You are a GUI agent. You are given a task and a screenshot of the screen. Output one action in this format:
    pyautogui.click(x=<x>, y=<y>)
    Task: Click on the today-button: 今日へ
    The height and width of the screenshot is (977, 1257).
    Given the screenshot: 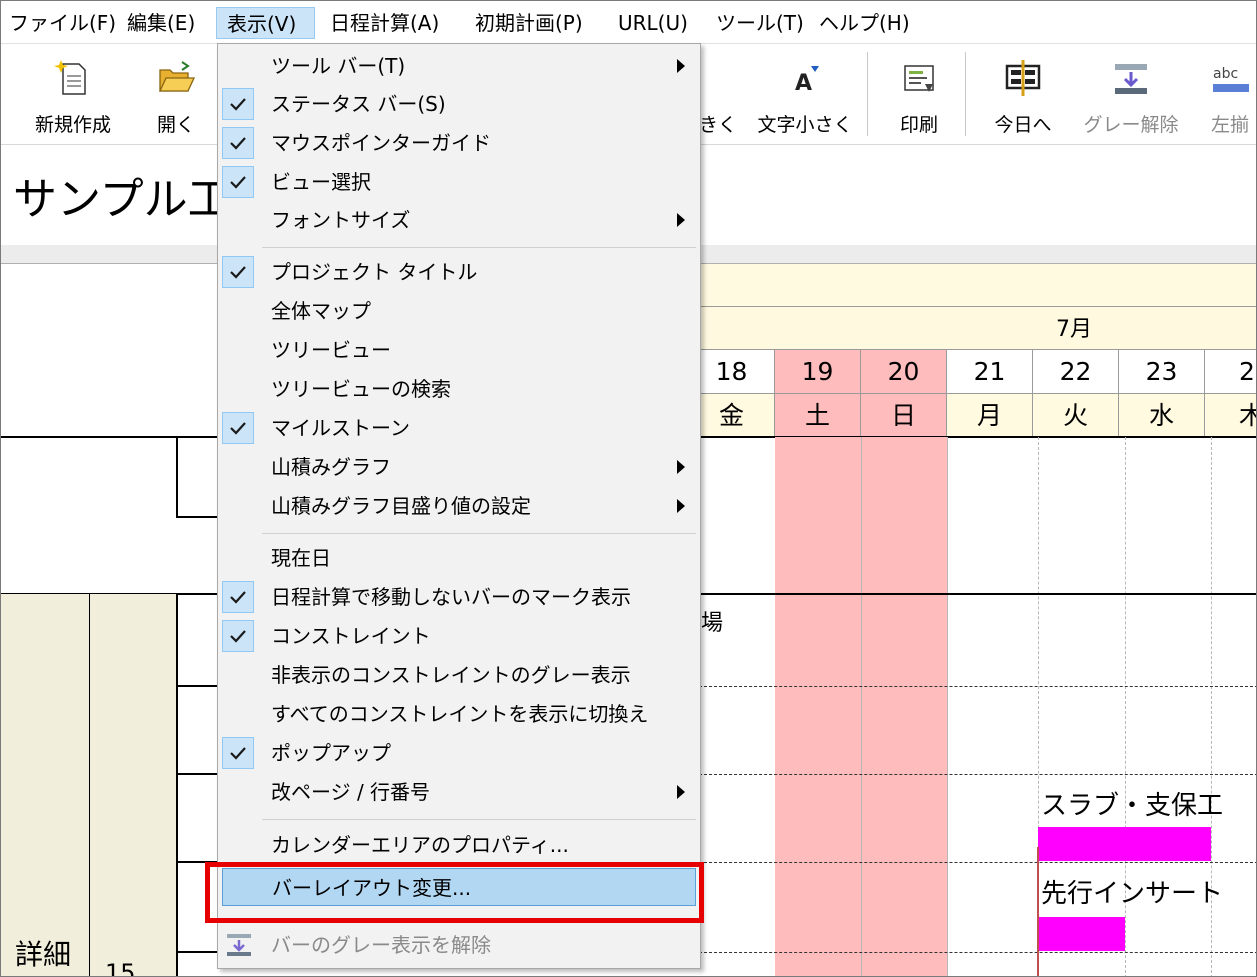 What is the action you would take?
    pyautogui.click(x=1023, y=94)
    